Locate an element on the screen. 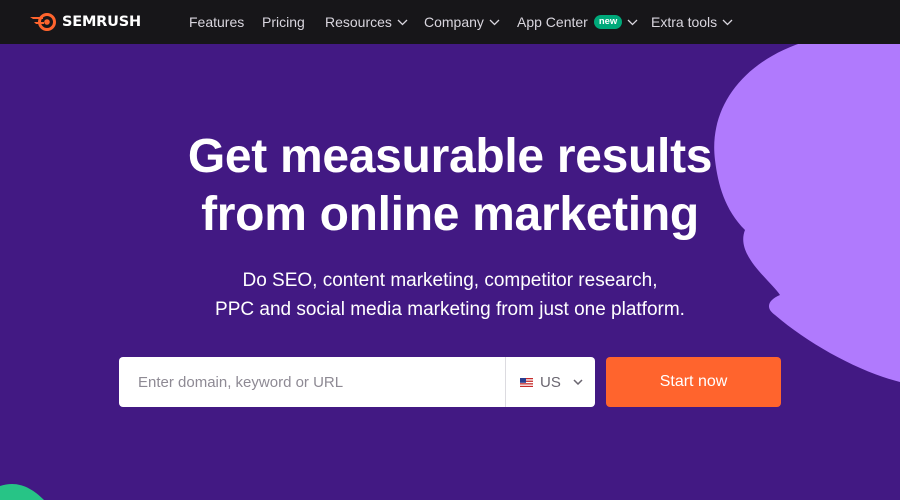  region-select: US is located at coordinates (550, 382).